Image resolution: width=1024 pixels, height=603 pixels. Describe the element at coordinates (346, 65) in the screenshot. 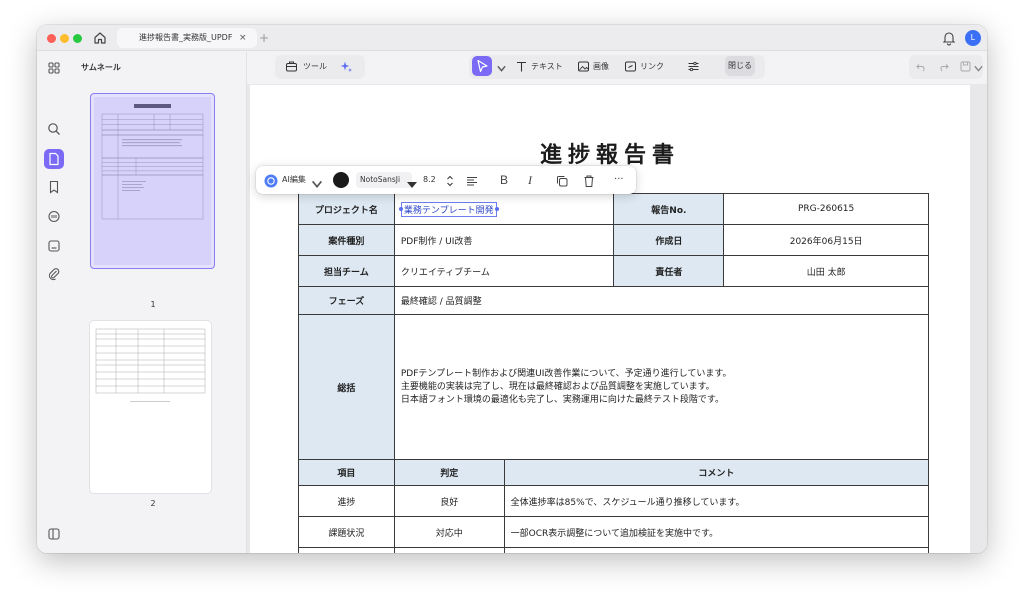

I see `ai-sparkle-icon` at that location.